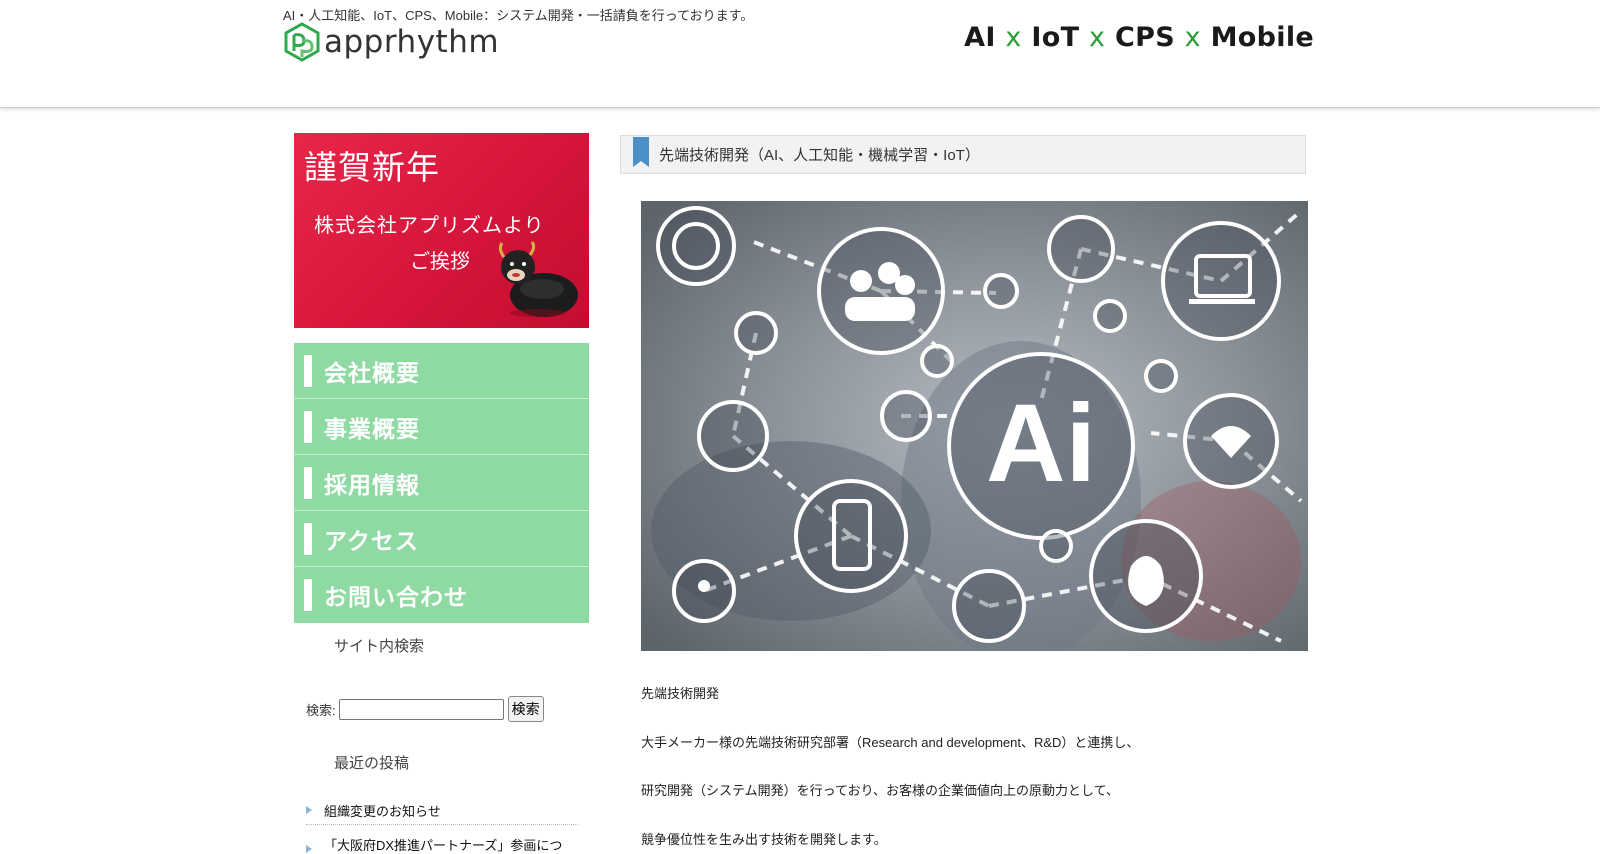 The width and height of the screenshot is (1600, 854). What do you see at coordinates (442, 813) in the screenshot?
I see `recent-post-link: 組織変更のお知らせ` at bounding box center [442, 813].